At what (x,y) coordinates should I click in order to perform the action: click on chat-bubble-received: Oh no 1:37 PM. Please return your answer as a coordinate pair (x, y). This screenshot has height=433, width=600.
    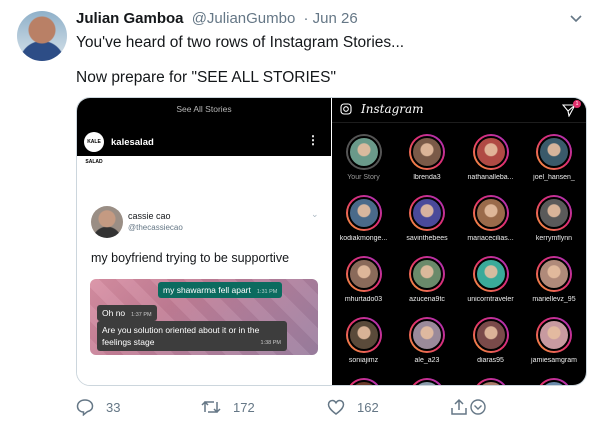
    Looking at the image, I should click on (127, 313).